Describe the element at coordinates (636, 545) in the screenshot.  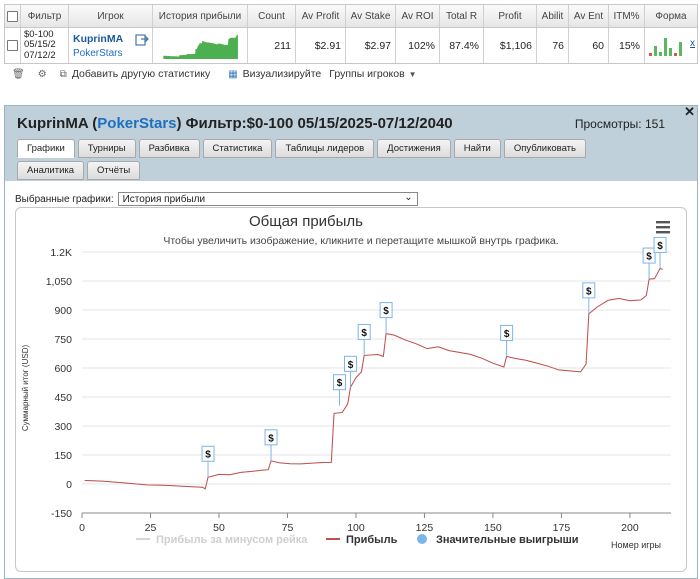
I see `x-axis-label: Номер игры` at that location.